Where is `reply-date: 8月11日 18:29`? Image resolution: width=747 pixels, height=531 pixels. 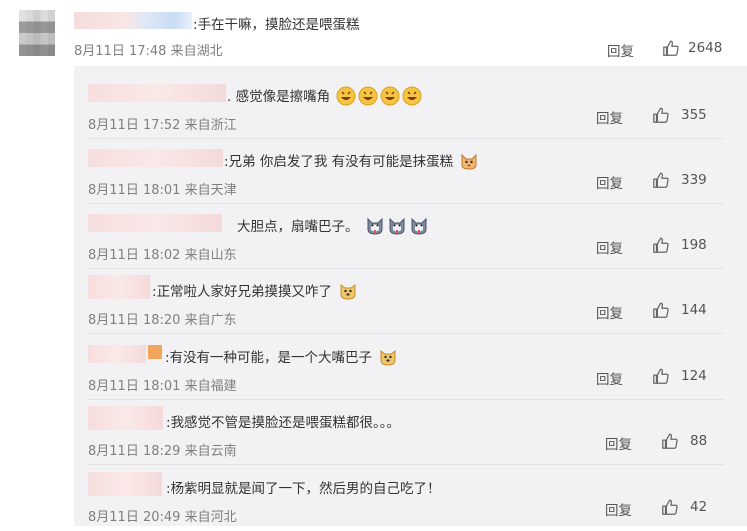
reply-date: 8月11日 18:29 is located at coordinates (134, 451).